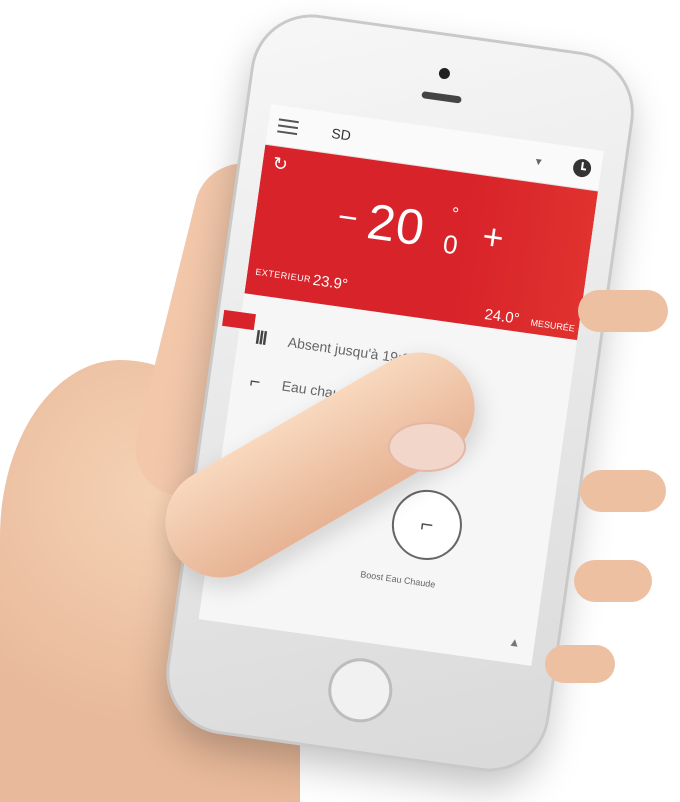 Image resolution: width=680 pixels, height=802 pixels. Describe the element at coordinates (255, 381) in the screenshot. I see `faucet-icon: ⌐` at that location.